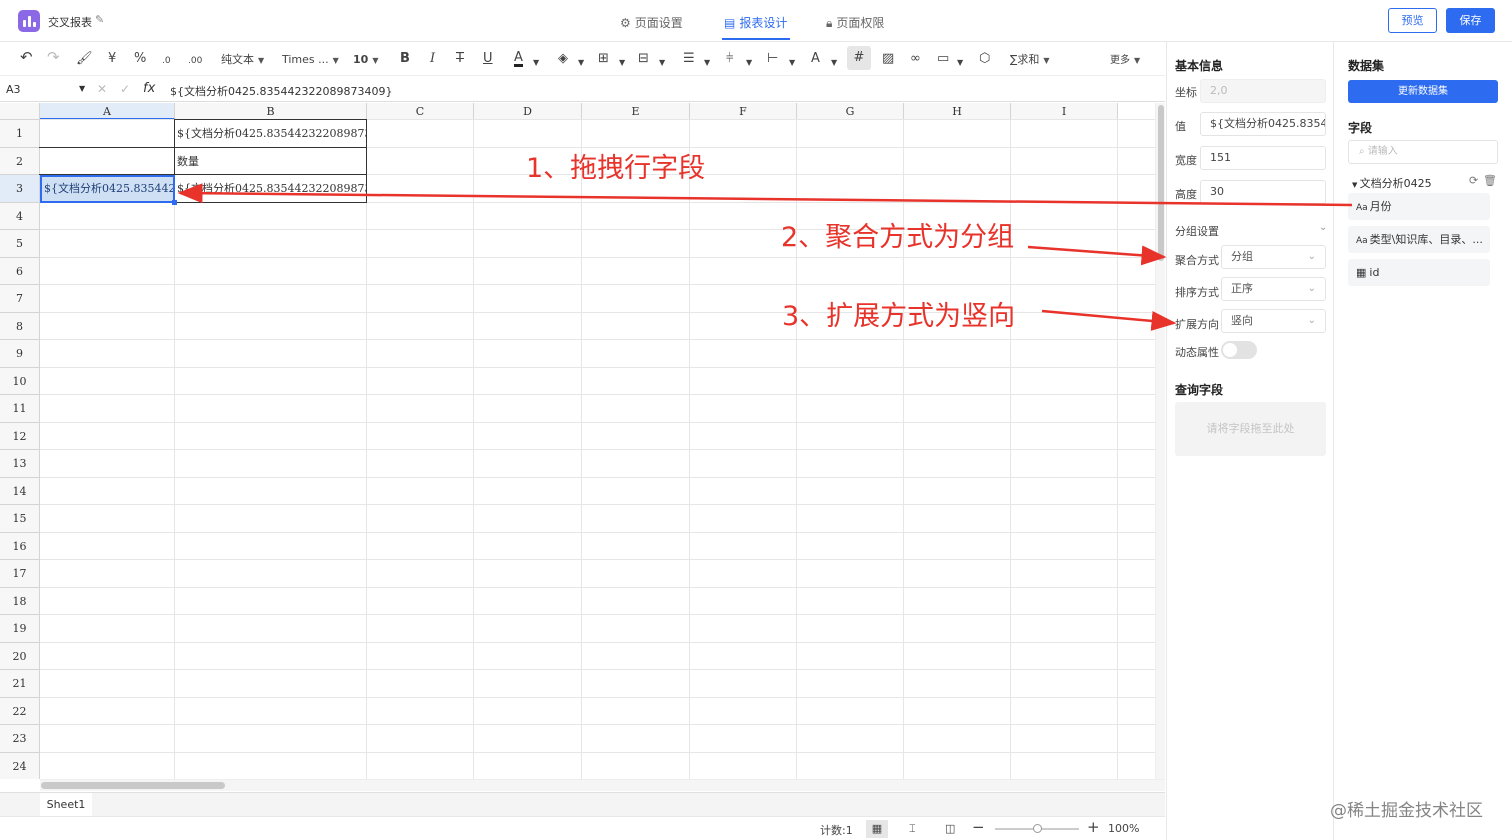 The image size is (1512, 840). I want to click on row-header: 23, so click(20, 739).